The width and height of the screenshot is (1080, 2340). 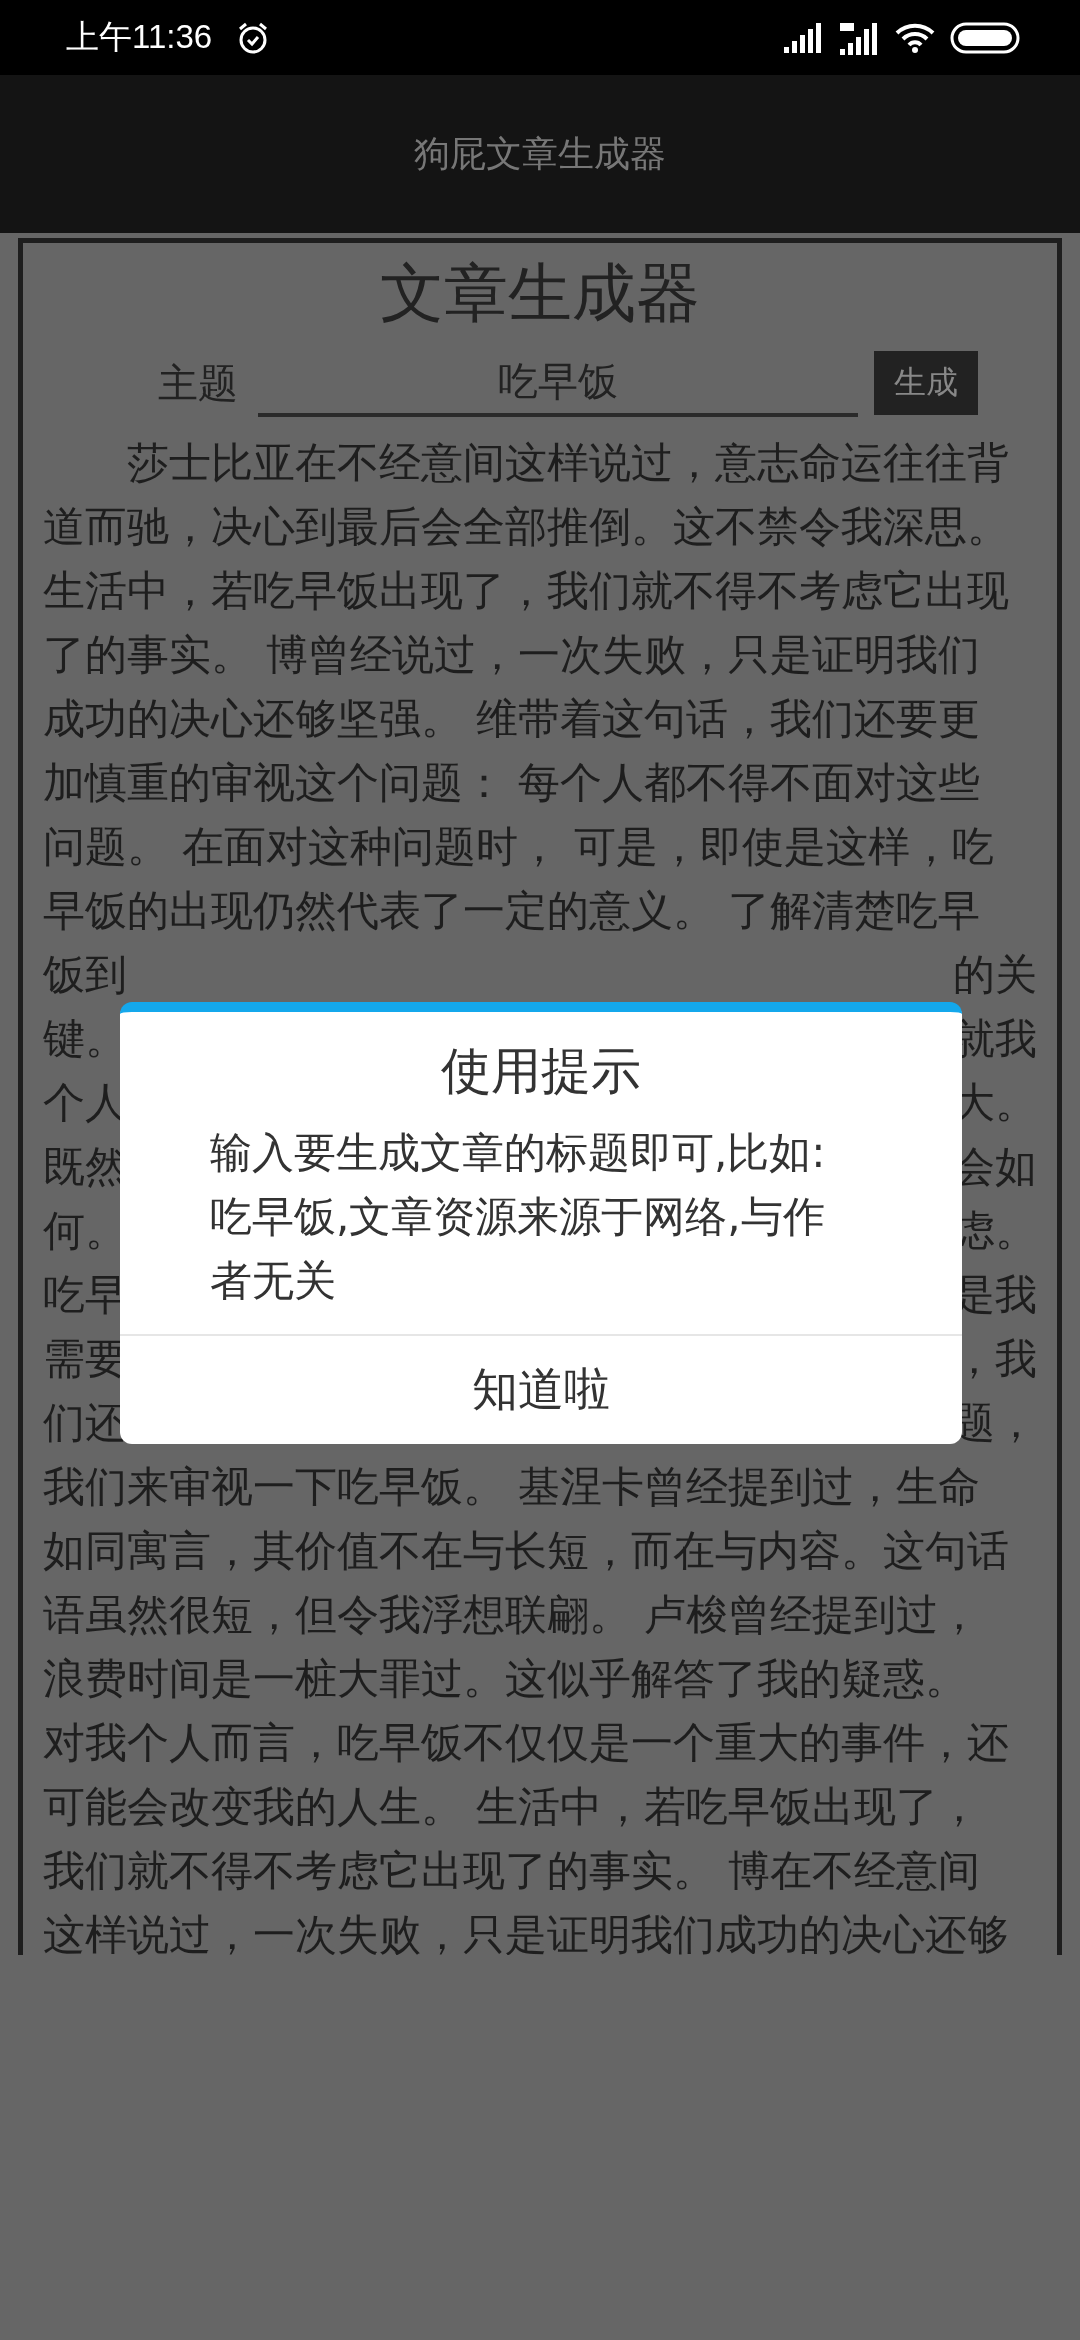 What do you see at coordinates (558, 383) in the screenshot?
I see `topic-field: 吃早饭` at bounding box center [558, 383].